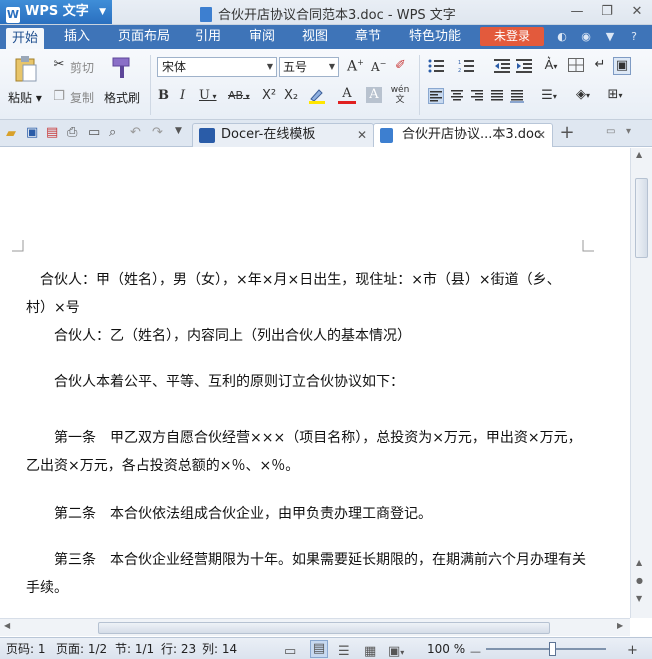 The height and width of the screenshot is (659, 652). I want to click on paragraph: 第二条 本合伙依法组成合伙企业，由甲负责办理工商登记。, so click(243, 514).